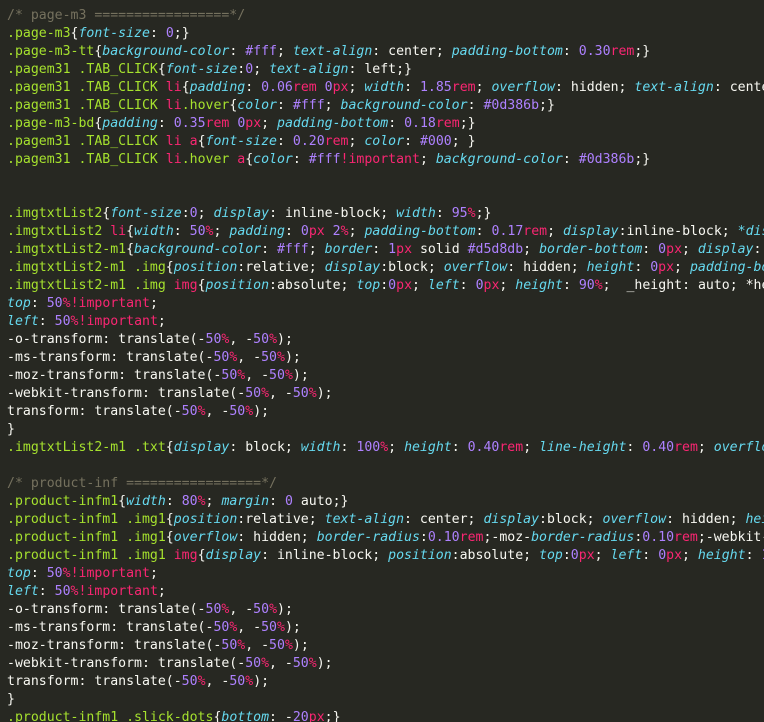 The image size is (764, 722). I want to click on code-line: left: 50%!important;, so click(86, 592).